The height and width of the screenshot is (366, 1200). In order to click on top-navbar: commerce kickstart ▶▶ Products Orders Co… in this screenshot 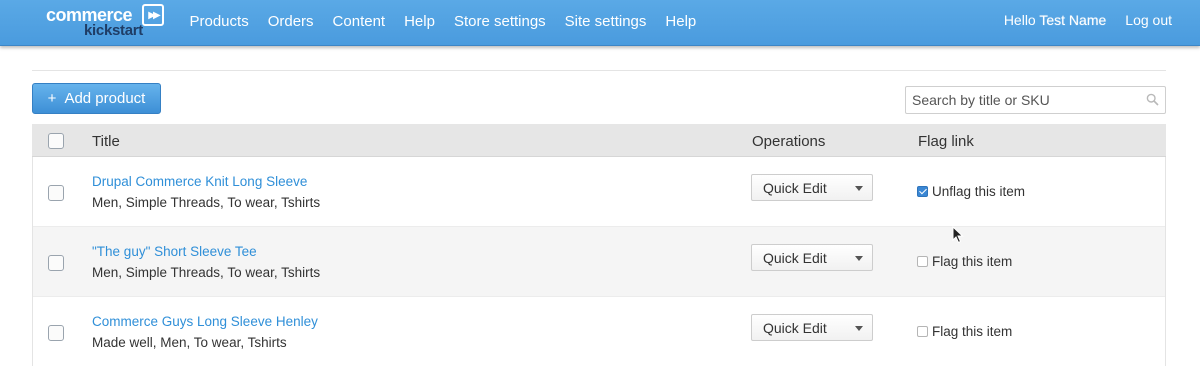, I will do `click(600, 23)`.